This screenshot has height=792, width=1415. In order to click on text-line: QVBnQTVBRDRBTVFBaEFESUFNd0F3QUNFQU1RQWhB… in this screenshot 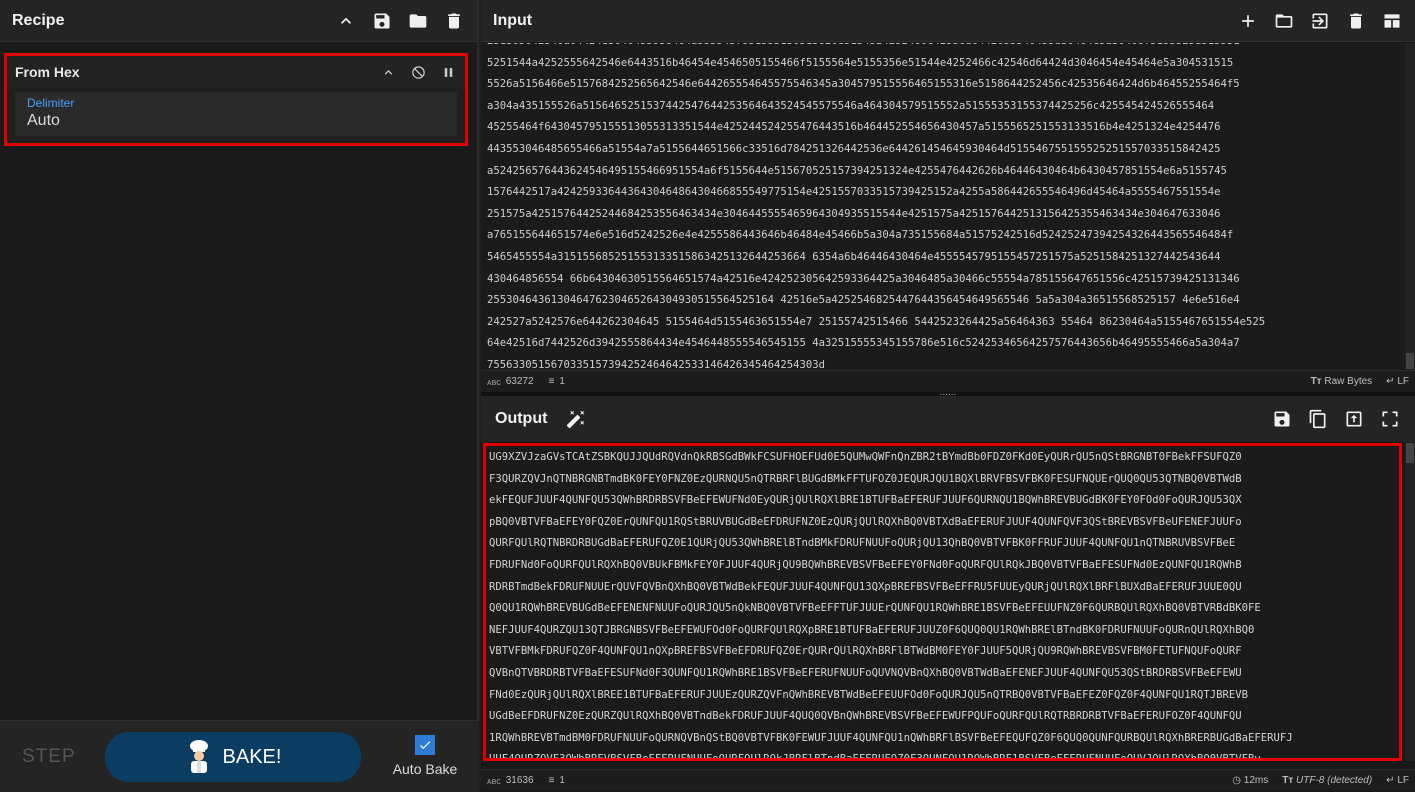, I will do `click(865, 672)`.